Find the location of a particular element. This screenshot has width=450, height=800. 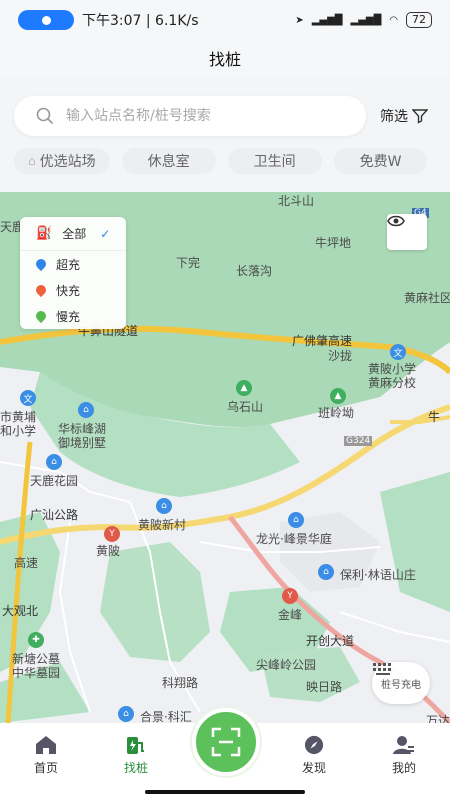

legend-fast: 快充 is located at coordinates (73, 290).